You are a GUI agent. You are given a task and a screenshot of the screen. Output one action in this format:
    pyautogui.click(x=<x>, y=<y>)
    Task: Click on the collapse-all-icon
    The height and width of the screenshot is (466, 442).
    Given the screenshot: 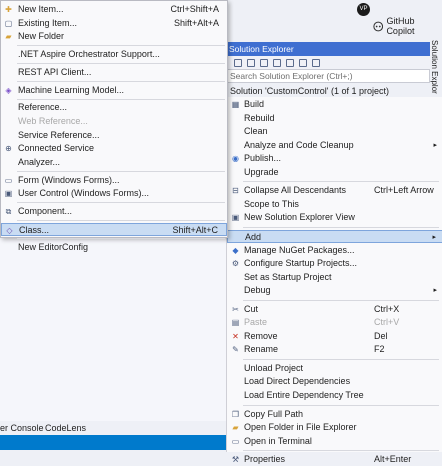 What is the action you would take?
    pyautogui.click(x=290, y=62)
    